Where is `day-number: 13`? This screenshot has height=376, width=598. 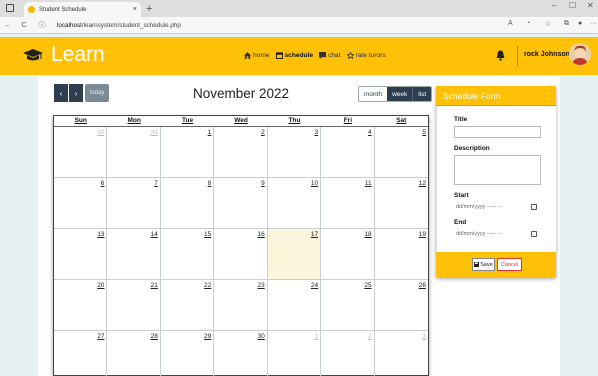 day-number: 13 is located at coordinates (100, 234).